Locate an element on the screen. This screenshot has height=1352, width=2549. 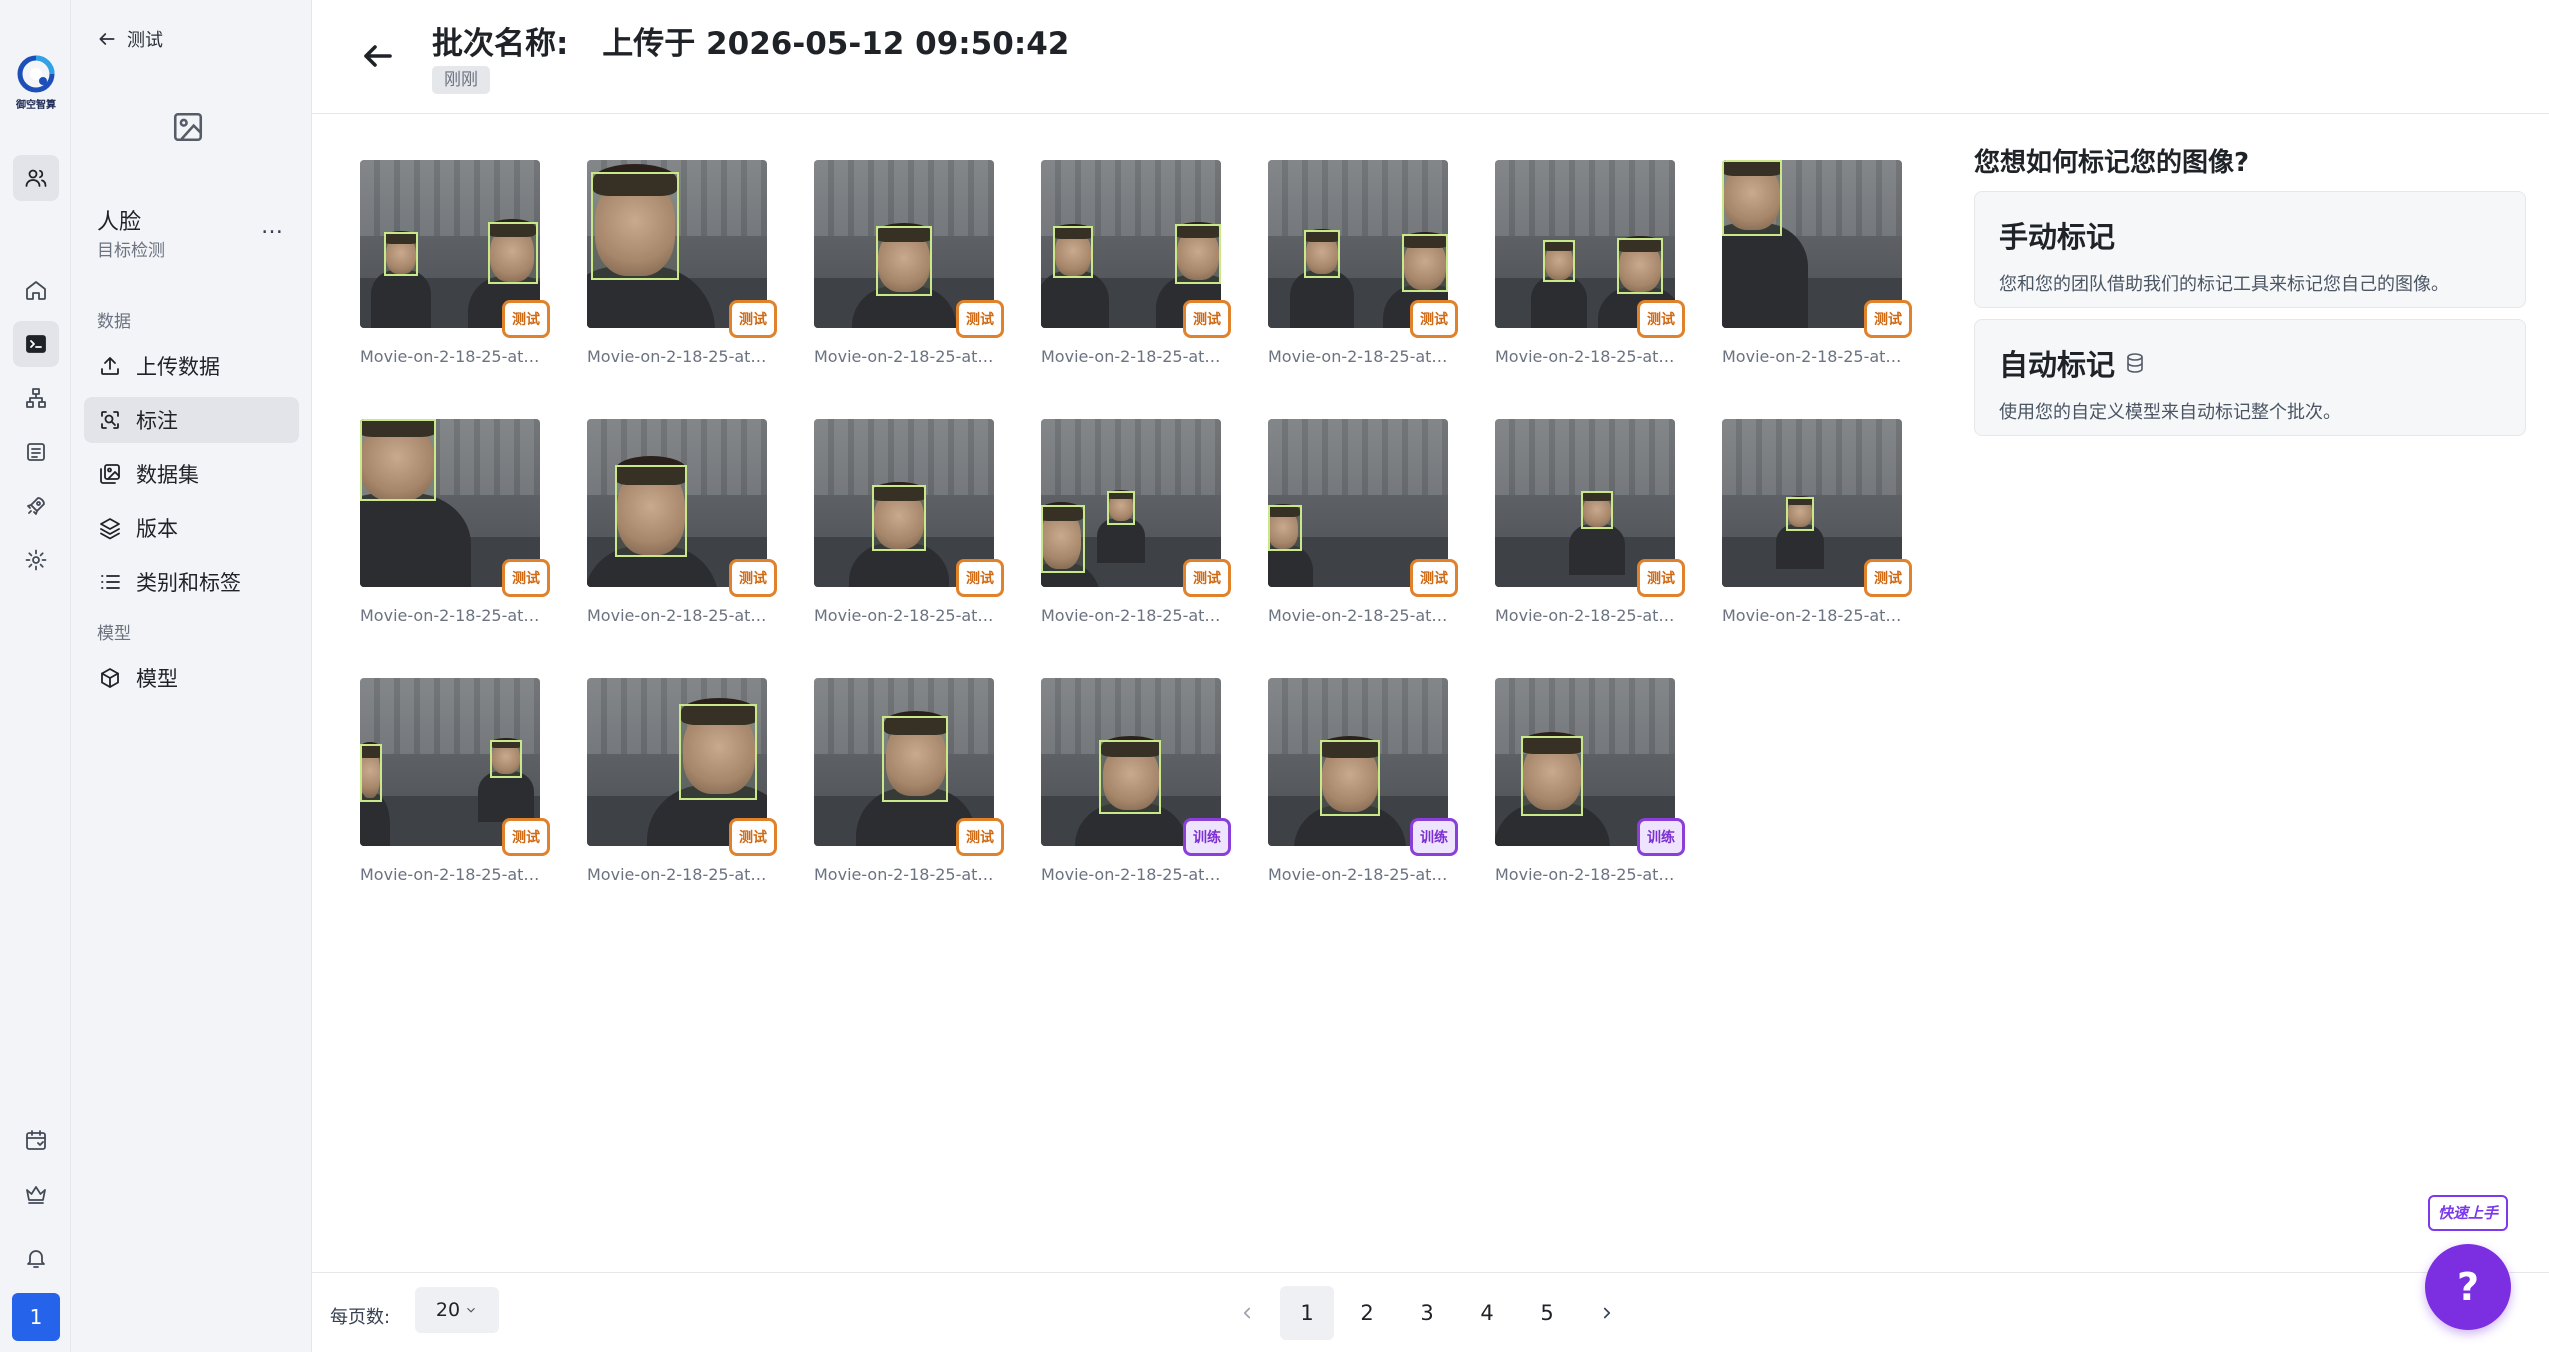
page-button-1: 1 is located at coordinates (1307, 1313).